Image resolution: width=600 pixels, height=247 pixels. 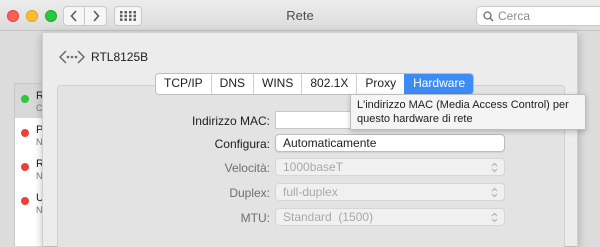 I want to click on device-name: RTL8125B, so click(x=120, y=57).